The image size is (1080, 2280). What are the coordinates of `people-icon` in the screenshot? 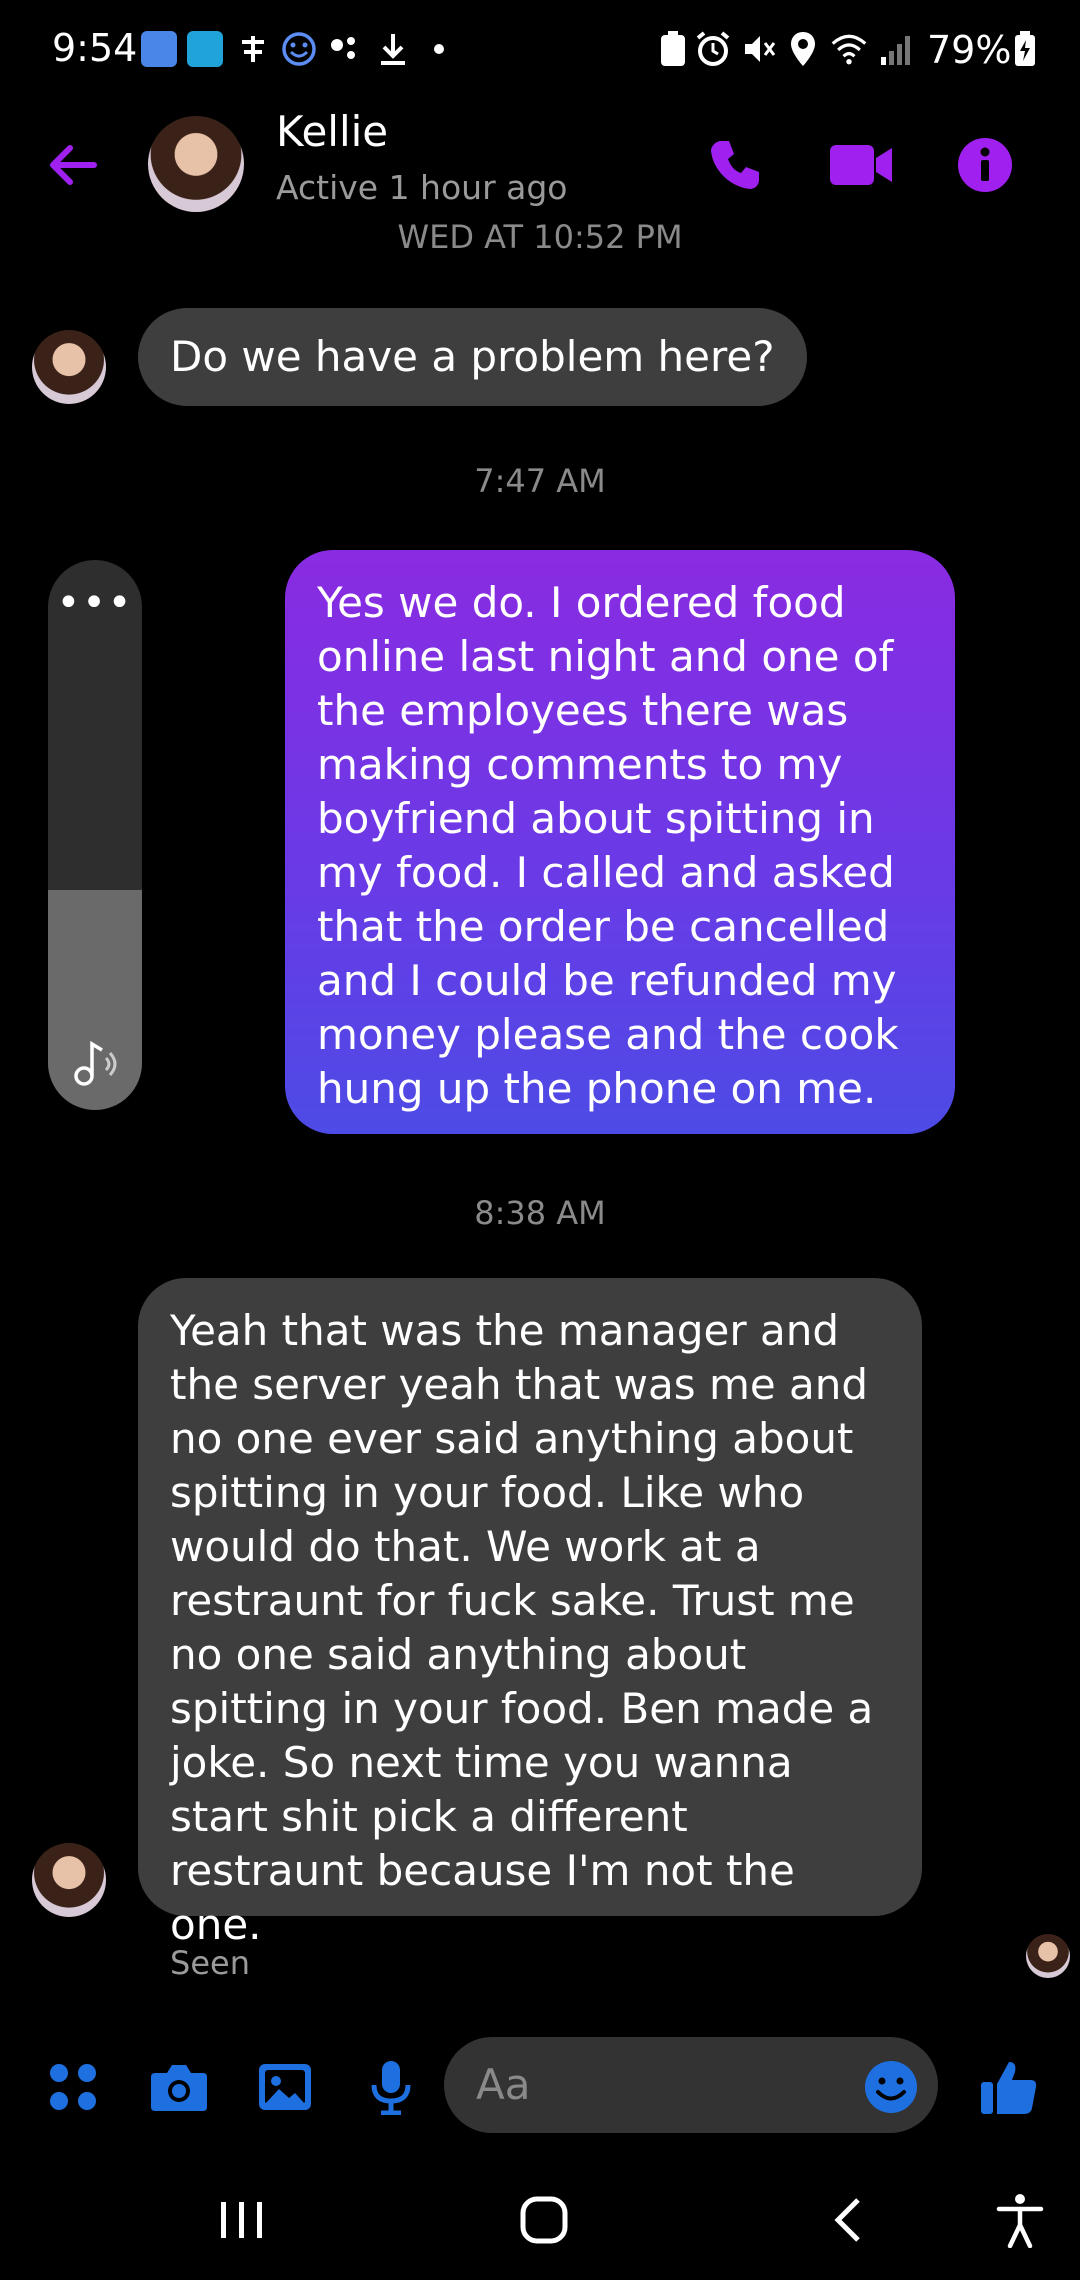 It's located at (159, 49).